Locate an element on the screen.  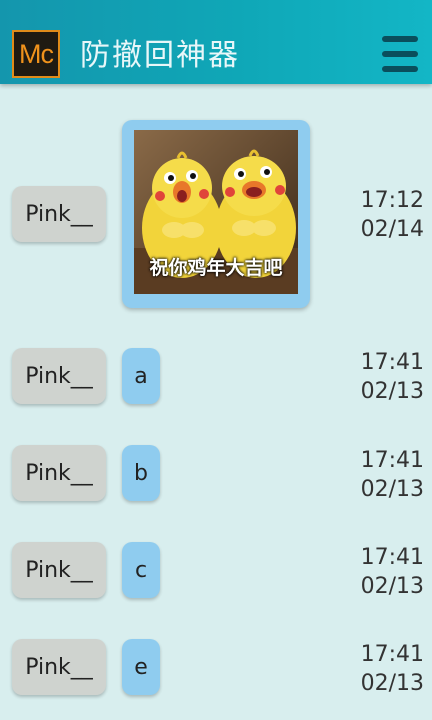
app-header: Mc 防撤回神器 is located at coordinates (216, 42).